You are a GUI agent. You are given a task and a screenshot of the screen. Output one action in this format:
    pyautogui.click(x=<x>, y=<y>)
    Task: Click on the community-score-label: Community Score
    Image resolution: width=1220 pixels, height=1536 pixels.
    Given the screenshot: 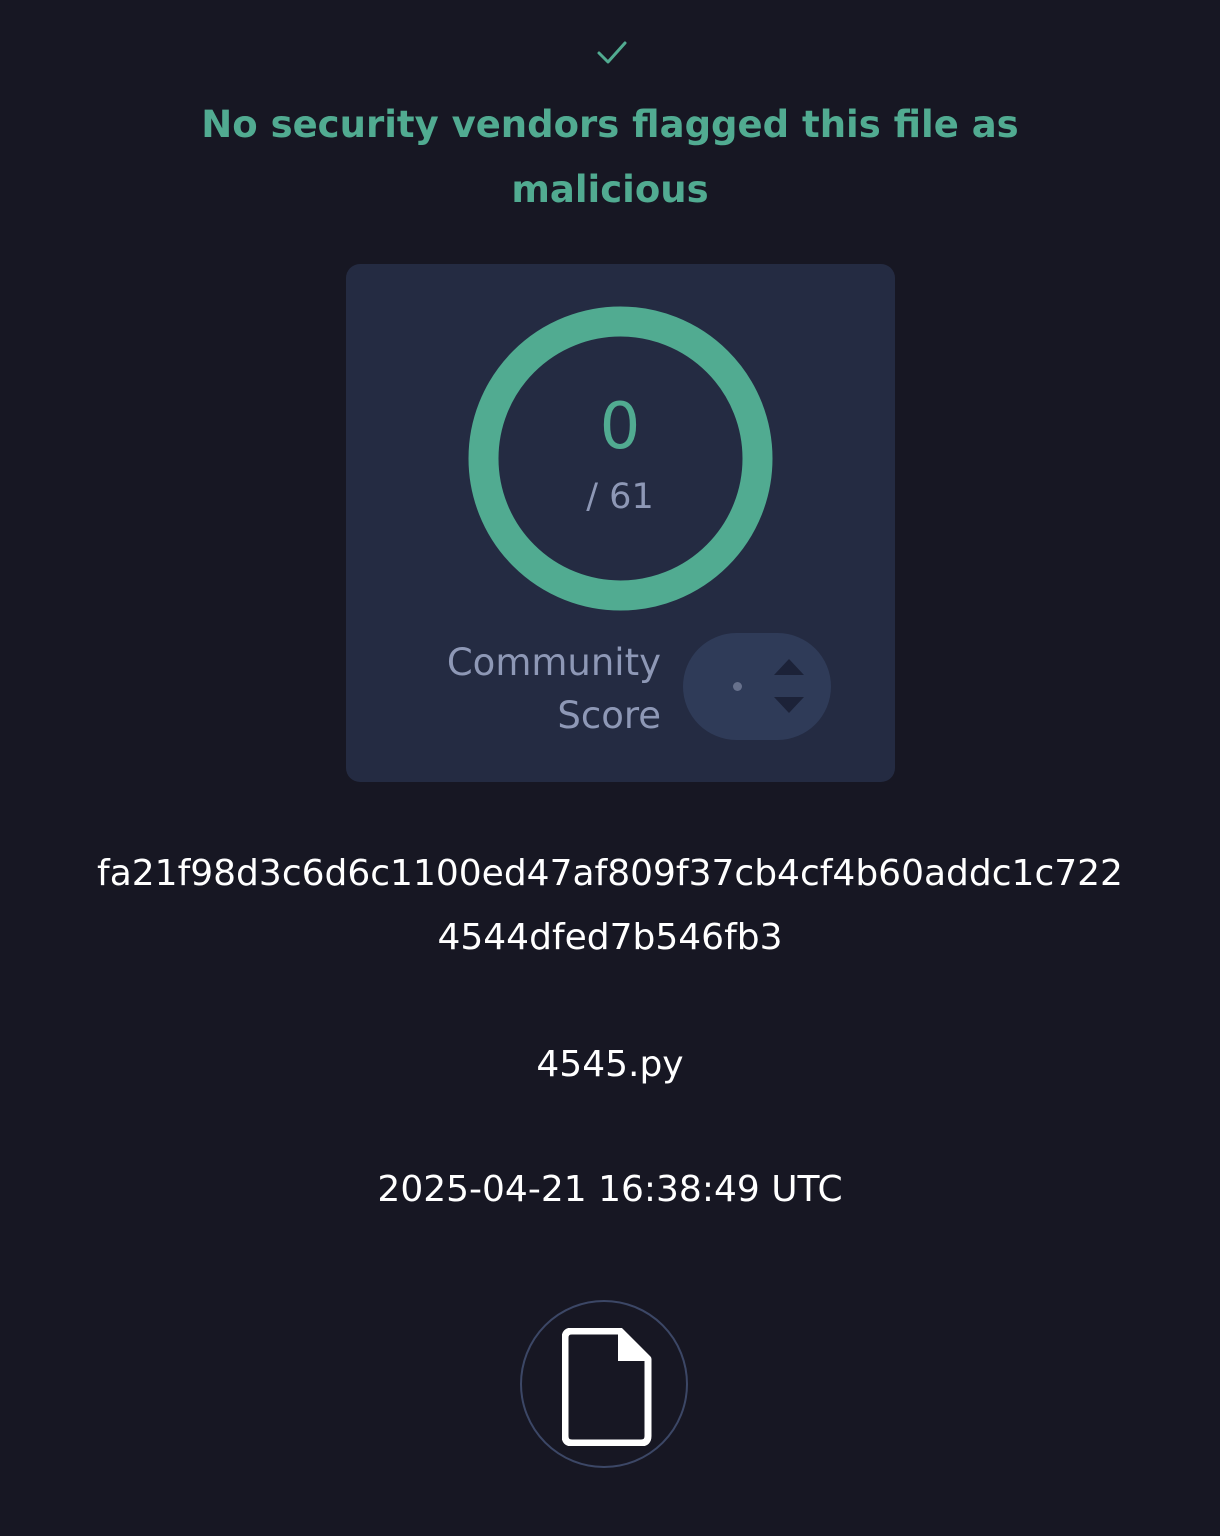 What is the action you would take?
    pyautogui.click(x=553, y=689)
    